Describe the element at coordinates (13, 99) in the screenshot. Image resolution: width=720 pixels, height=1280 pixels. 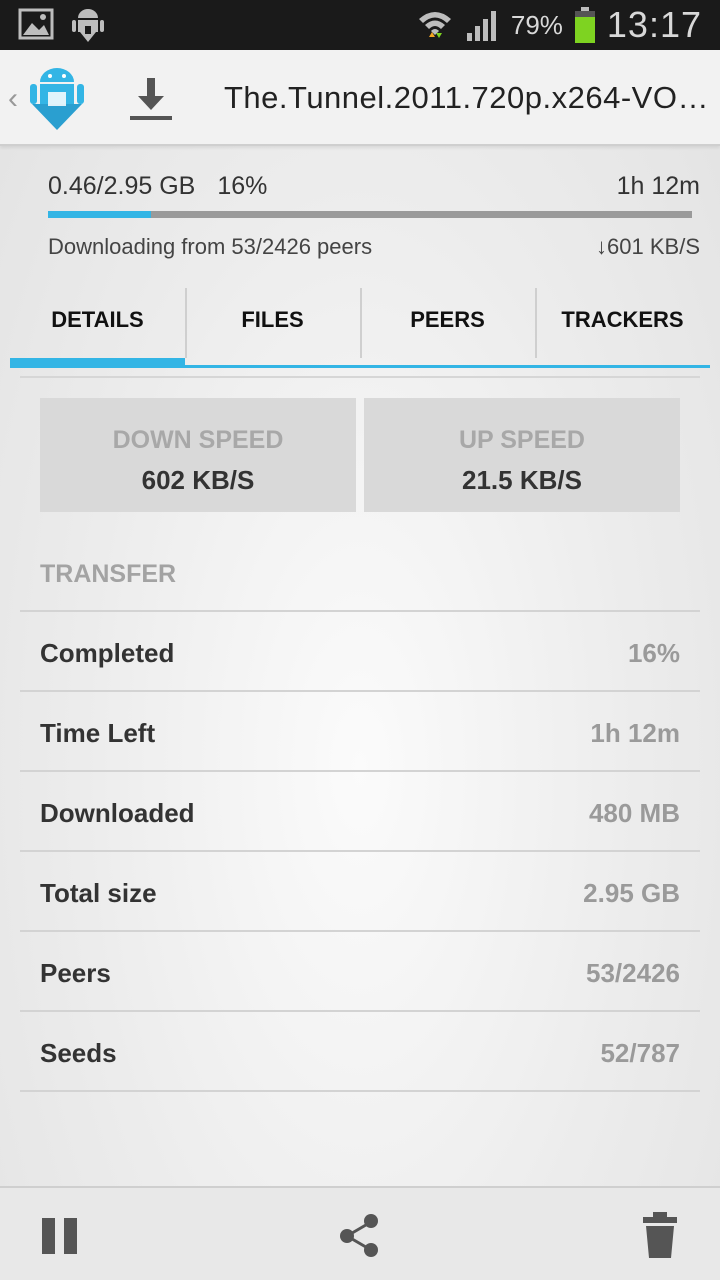
I see `up-caret-icon: ‹` at that location.